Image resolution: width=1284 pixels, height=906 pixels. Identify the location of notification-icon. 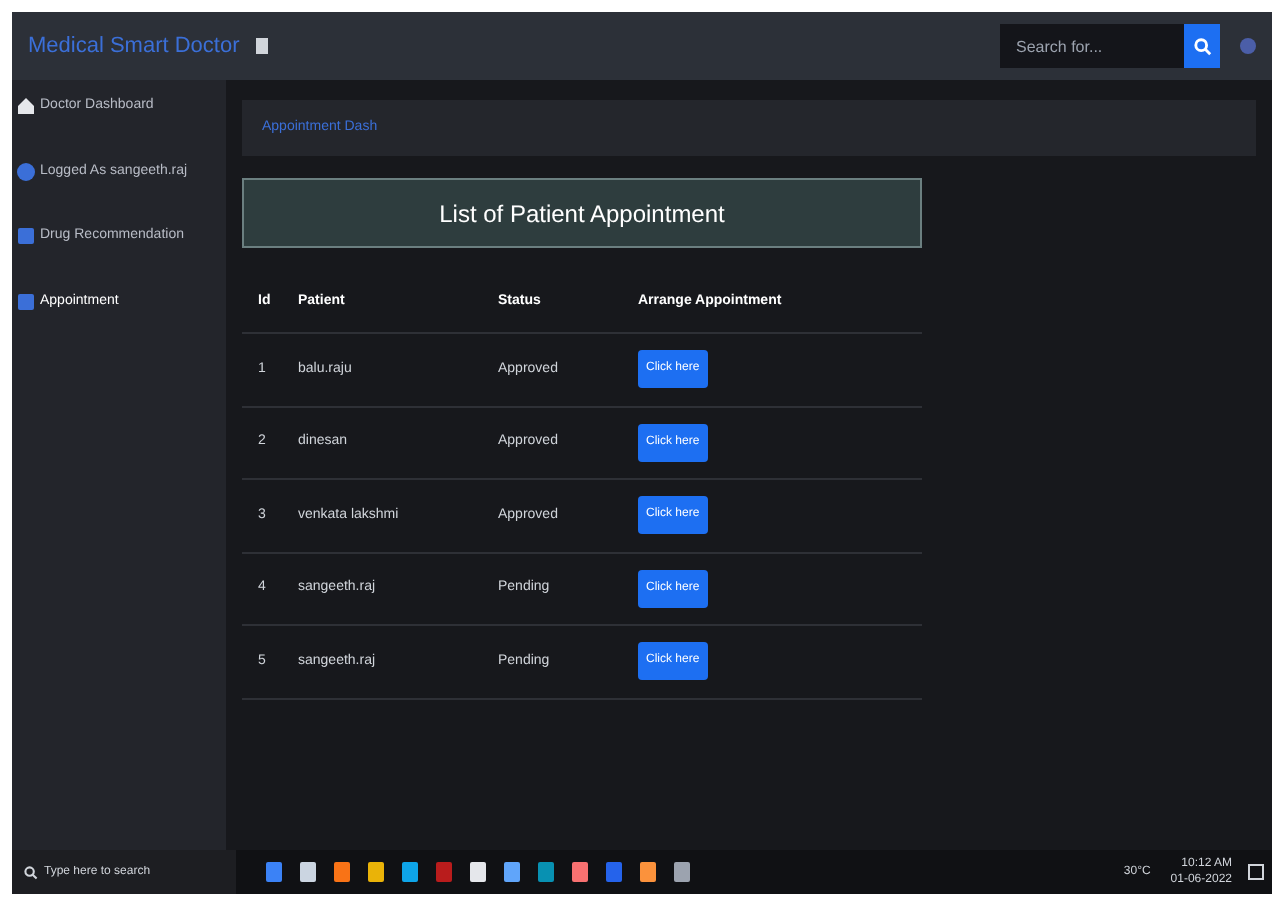
(1256, 872).